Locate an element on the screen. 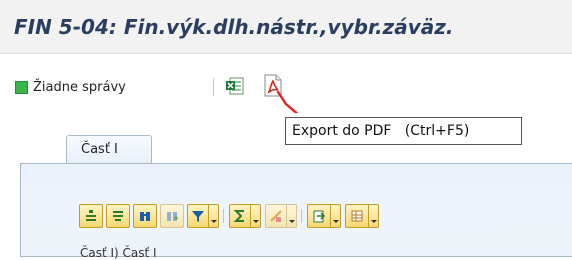  find-next-icon is located at coordinates (172, 216).